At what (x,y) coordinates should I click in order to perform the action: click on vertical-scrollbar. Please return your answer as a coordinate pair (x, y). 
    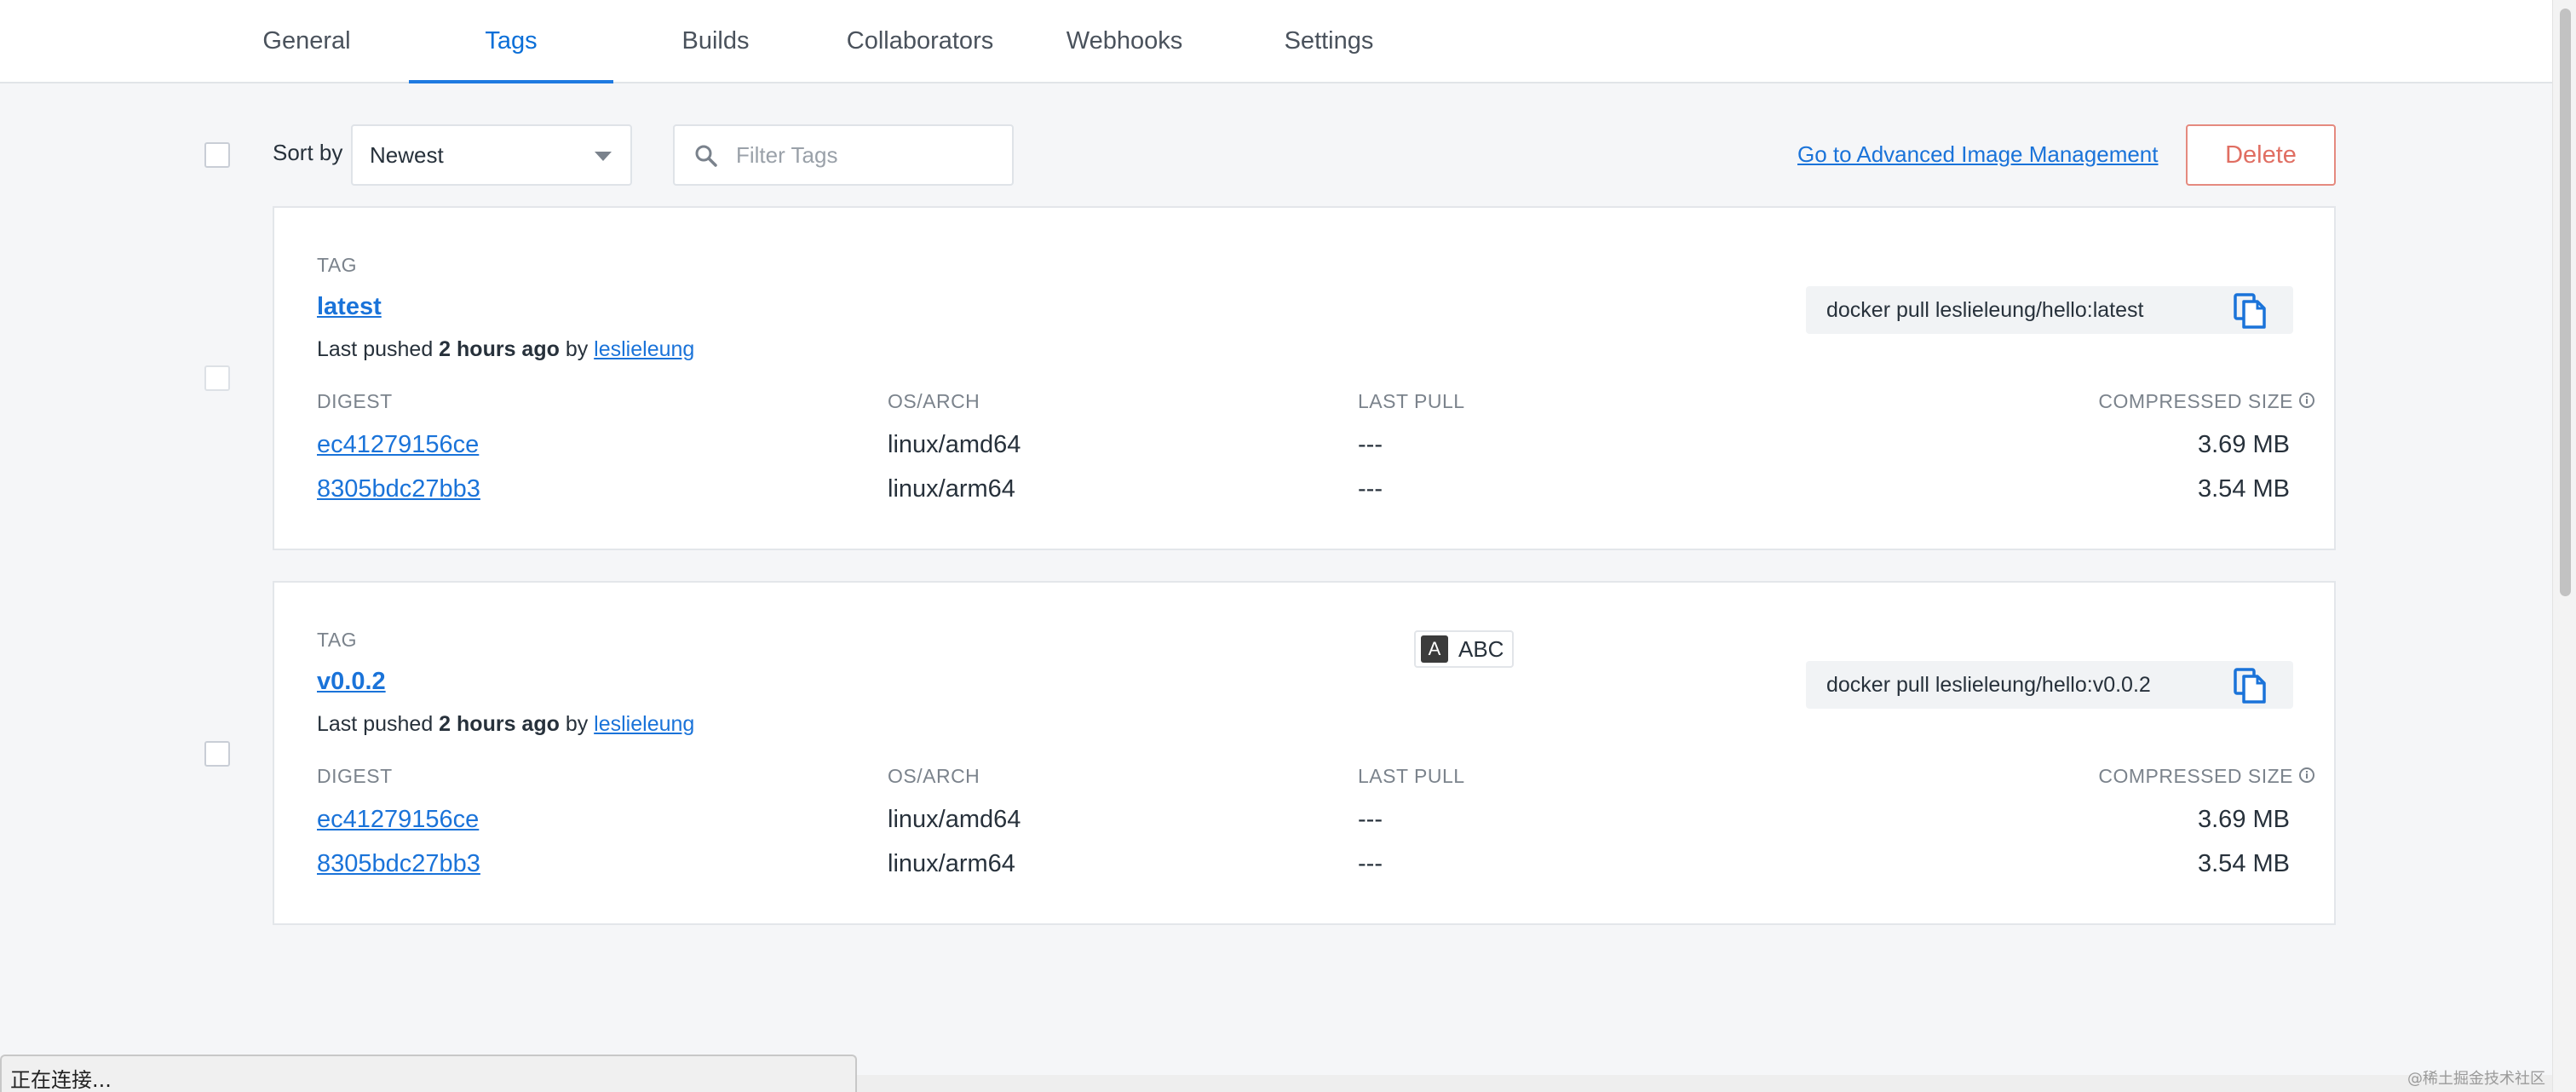
    Looking at the image, I should click on (2564, 546).